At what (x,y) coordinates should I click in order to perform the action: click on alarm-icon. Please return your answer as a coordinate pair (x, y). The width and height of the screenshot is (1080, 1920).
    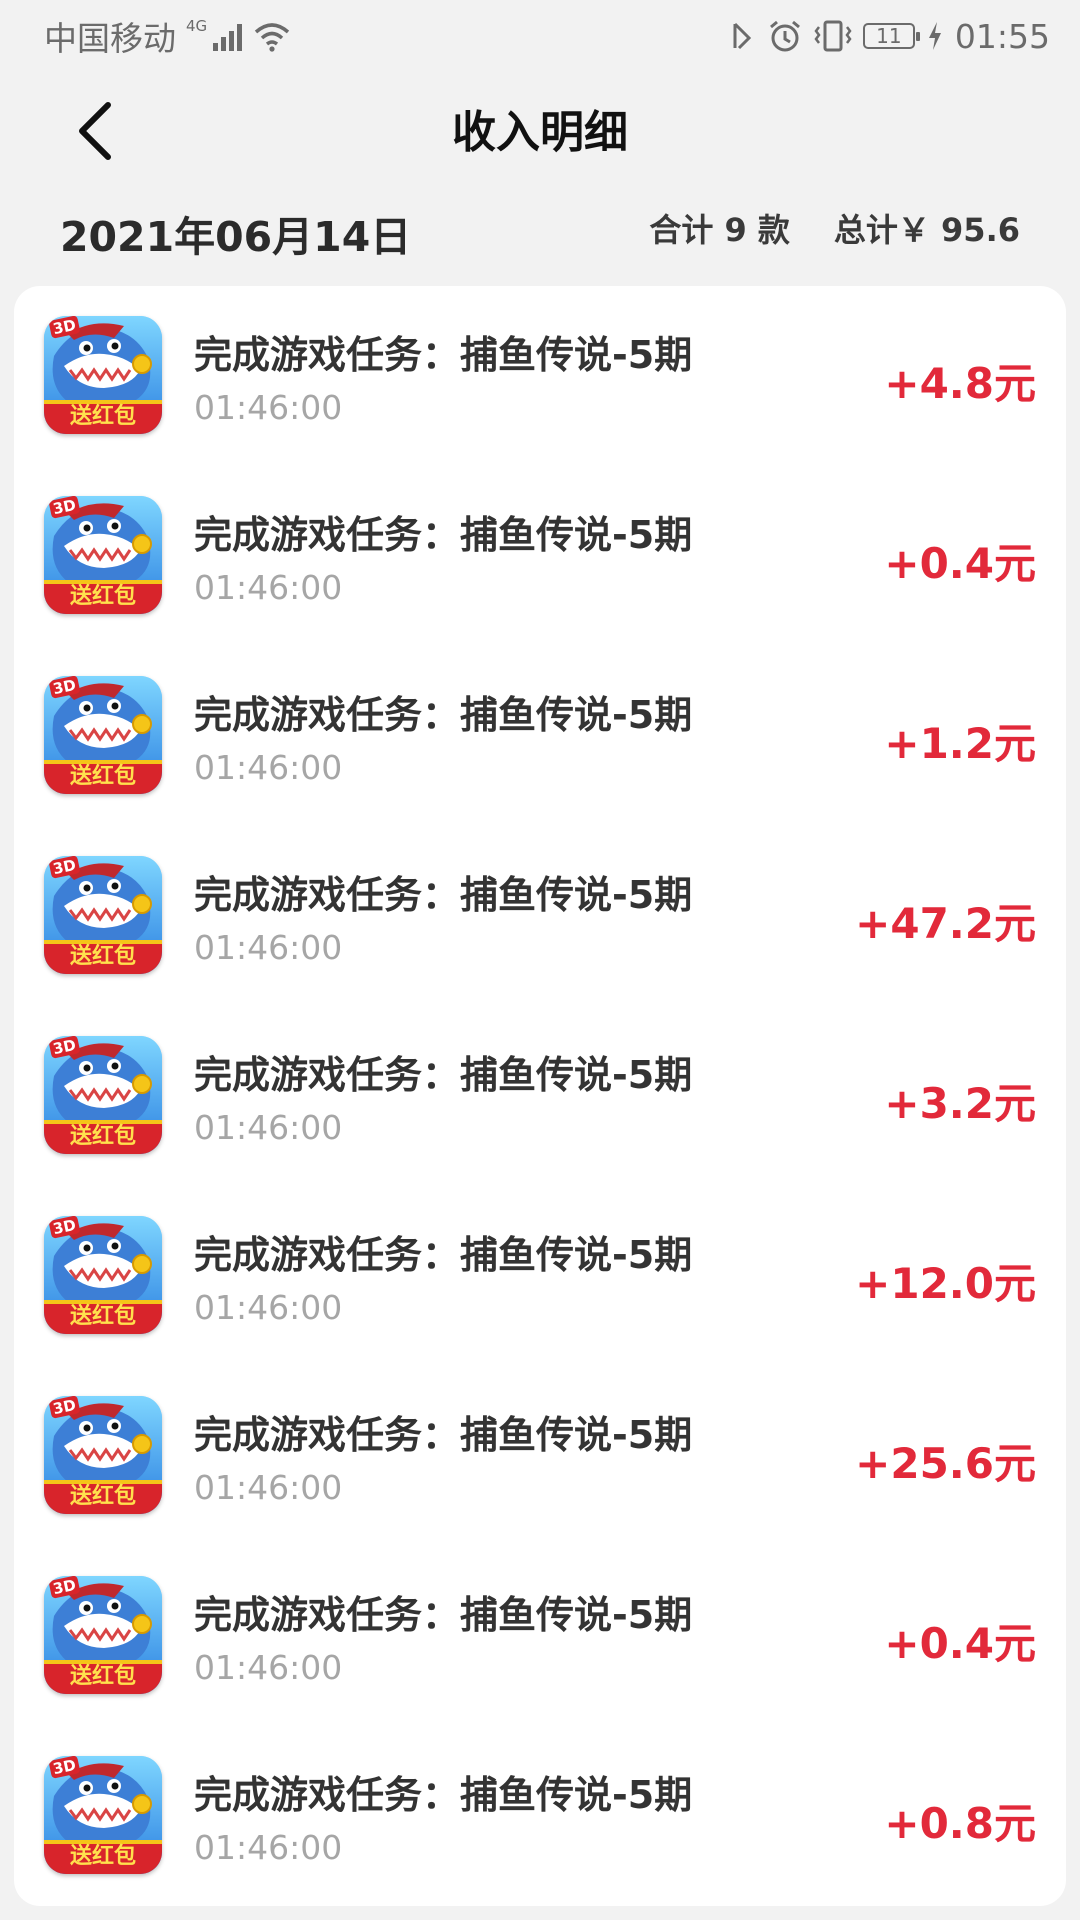
    Looking at the image, I should click on (784, 36).